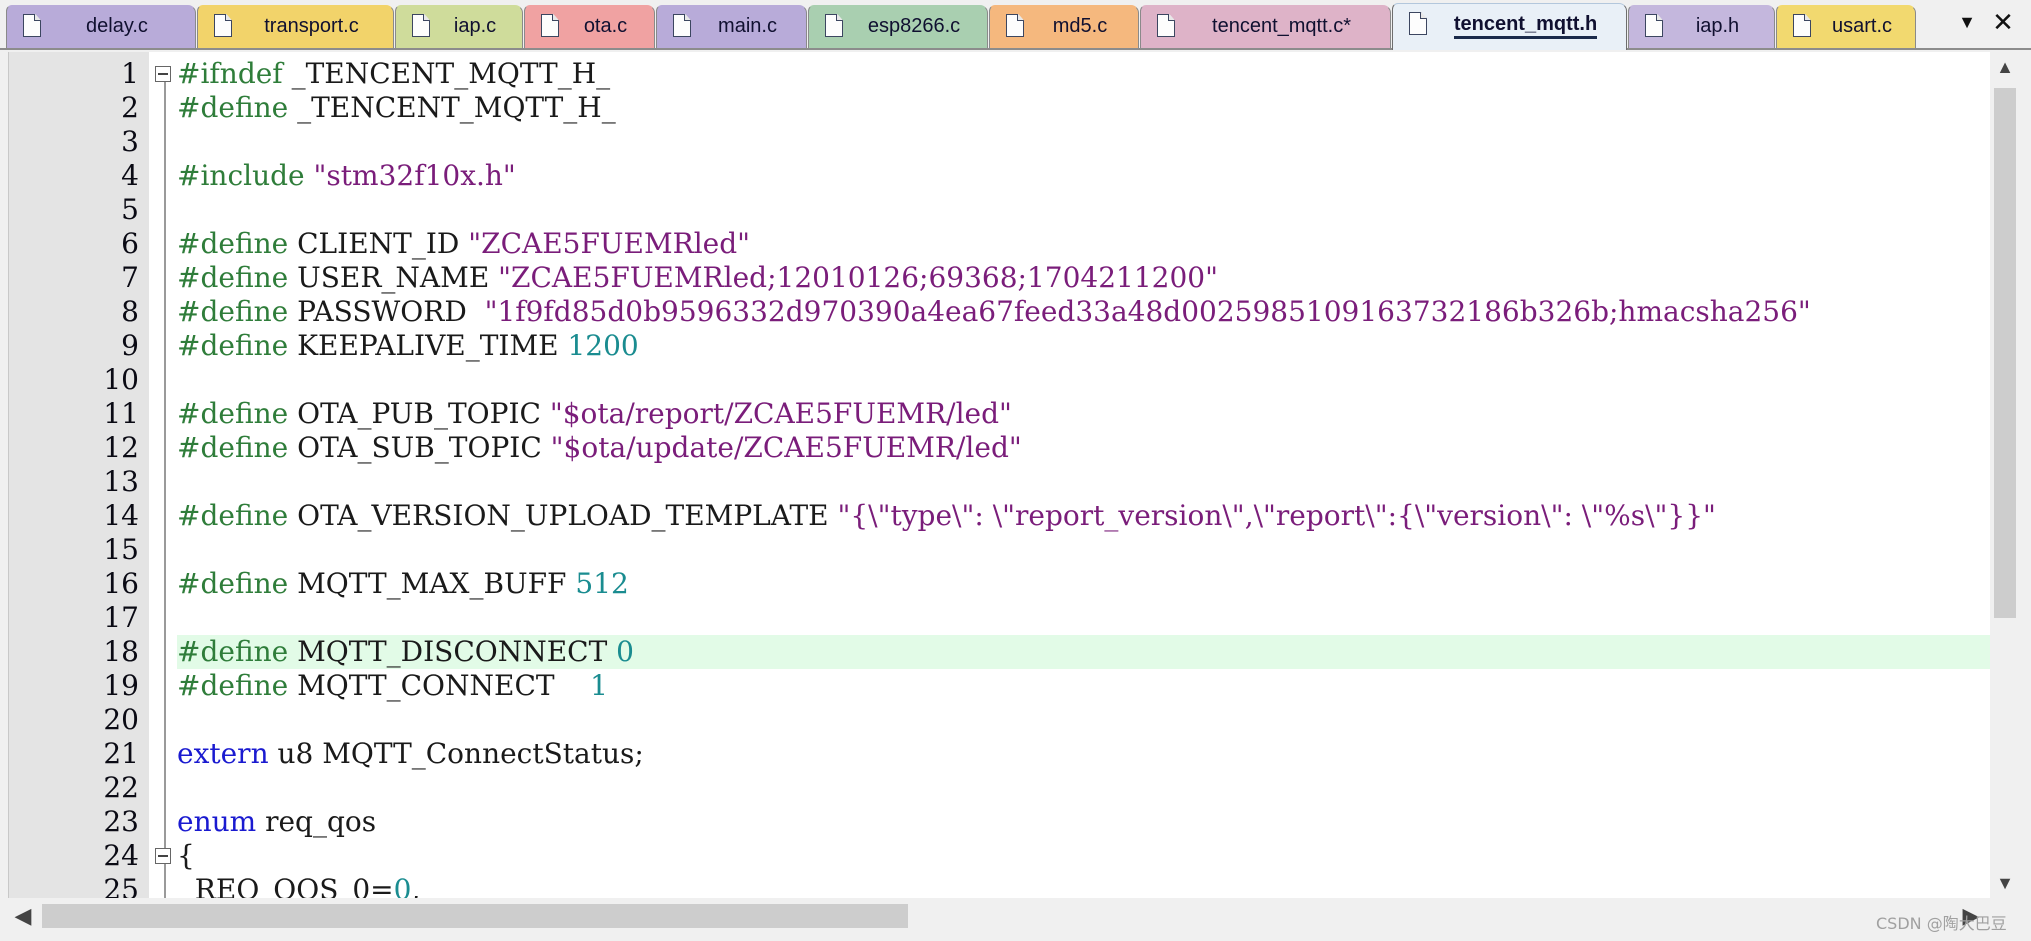 This screenshot has width=2031, height=941. What do you see at coordinates (1000, 754) in the screenshot?
I see `code-line: 21 extern u8 MQTT_ConnectStatus;` at bounding box center [1000, 754].